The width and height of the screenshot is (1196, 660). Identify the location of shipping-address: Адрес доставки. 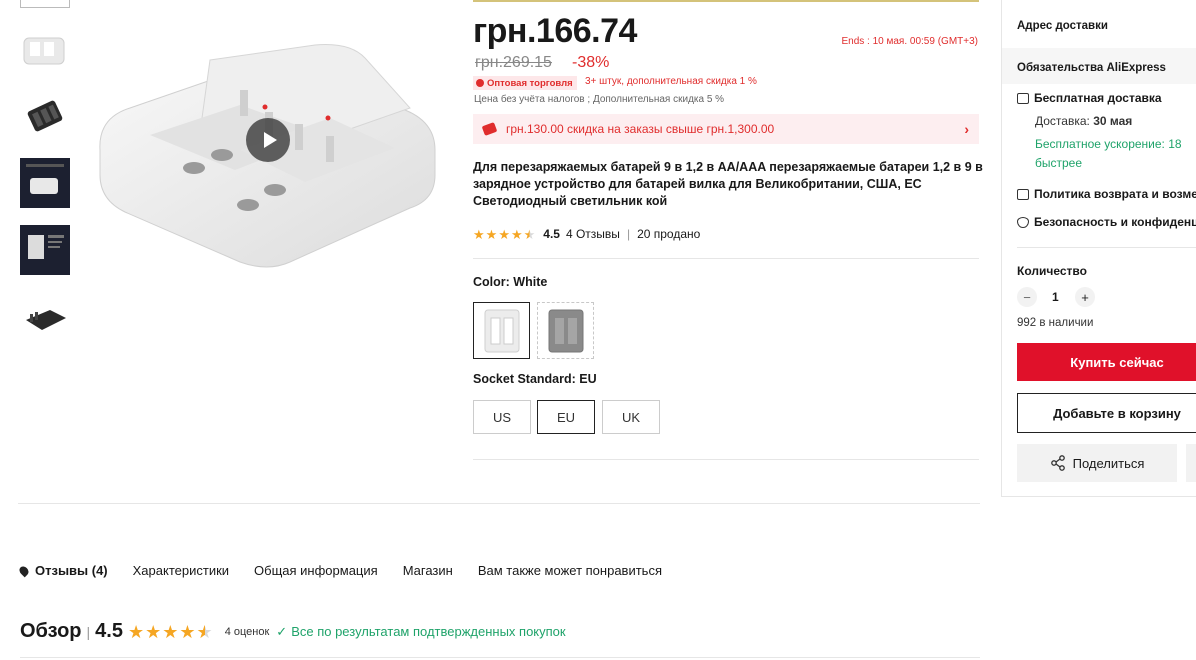
(1062, 26).